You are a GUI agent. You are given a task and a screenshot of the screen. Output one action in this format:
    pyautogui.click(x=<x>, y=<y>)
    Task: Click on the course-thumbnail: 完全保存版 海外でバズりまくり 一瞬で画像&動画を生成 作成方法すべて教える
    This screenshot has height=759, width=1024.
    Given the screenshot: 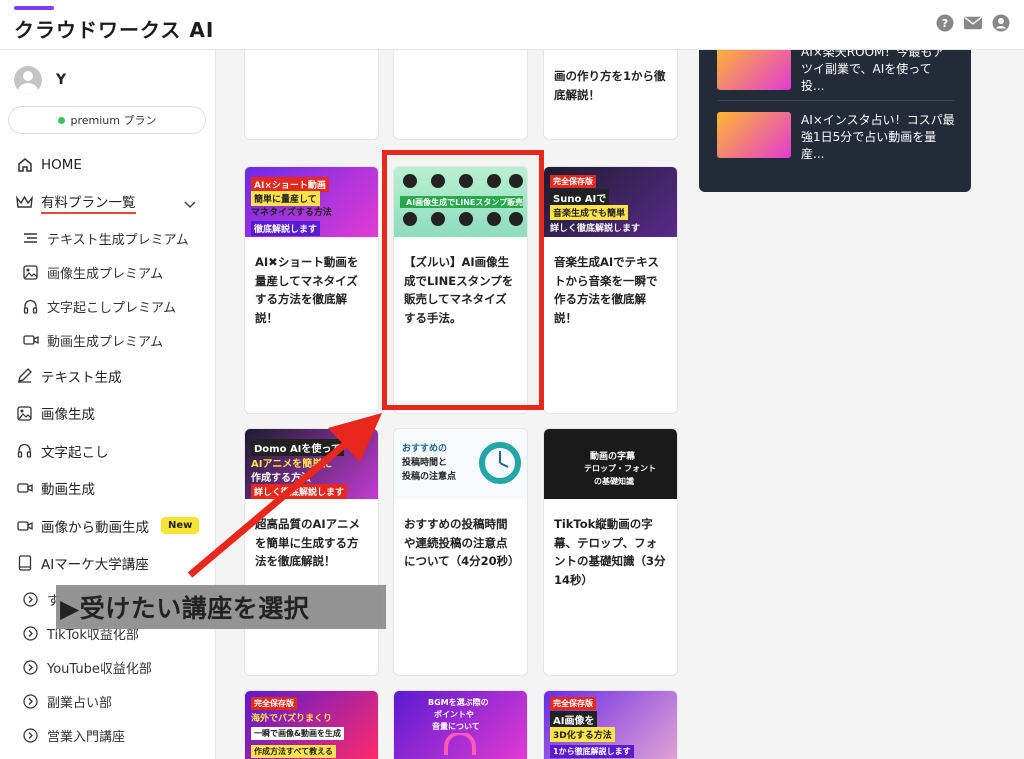 What is the action you would take?
    pyautogui.click(x=311, y=725)
    